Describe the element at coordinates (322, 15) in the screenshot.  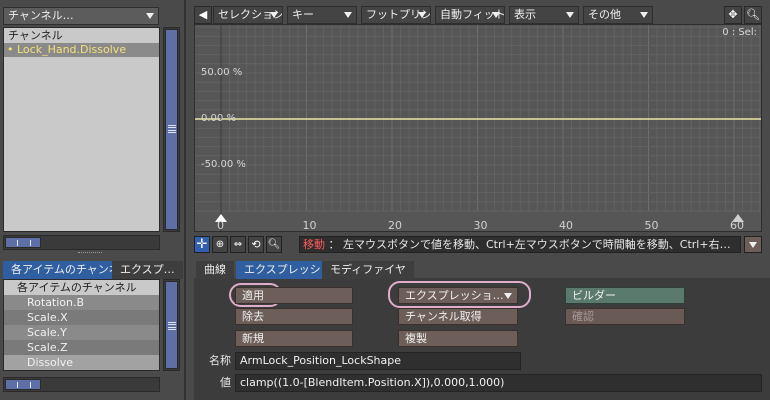
I see `toolbar-menu-1: キー` at that location.